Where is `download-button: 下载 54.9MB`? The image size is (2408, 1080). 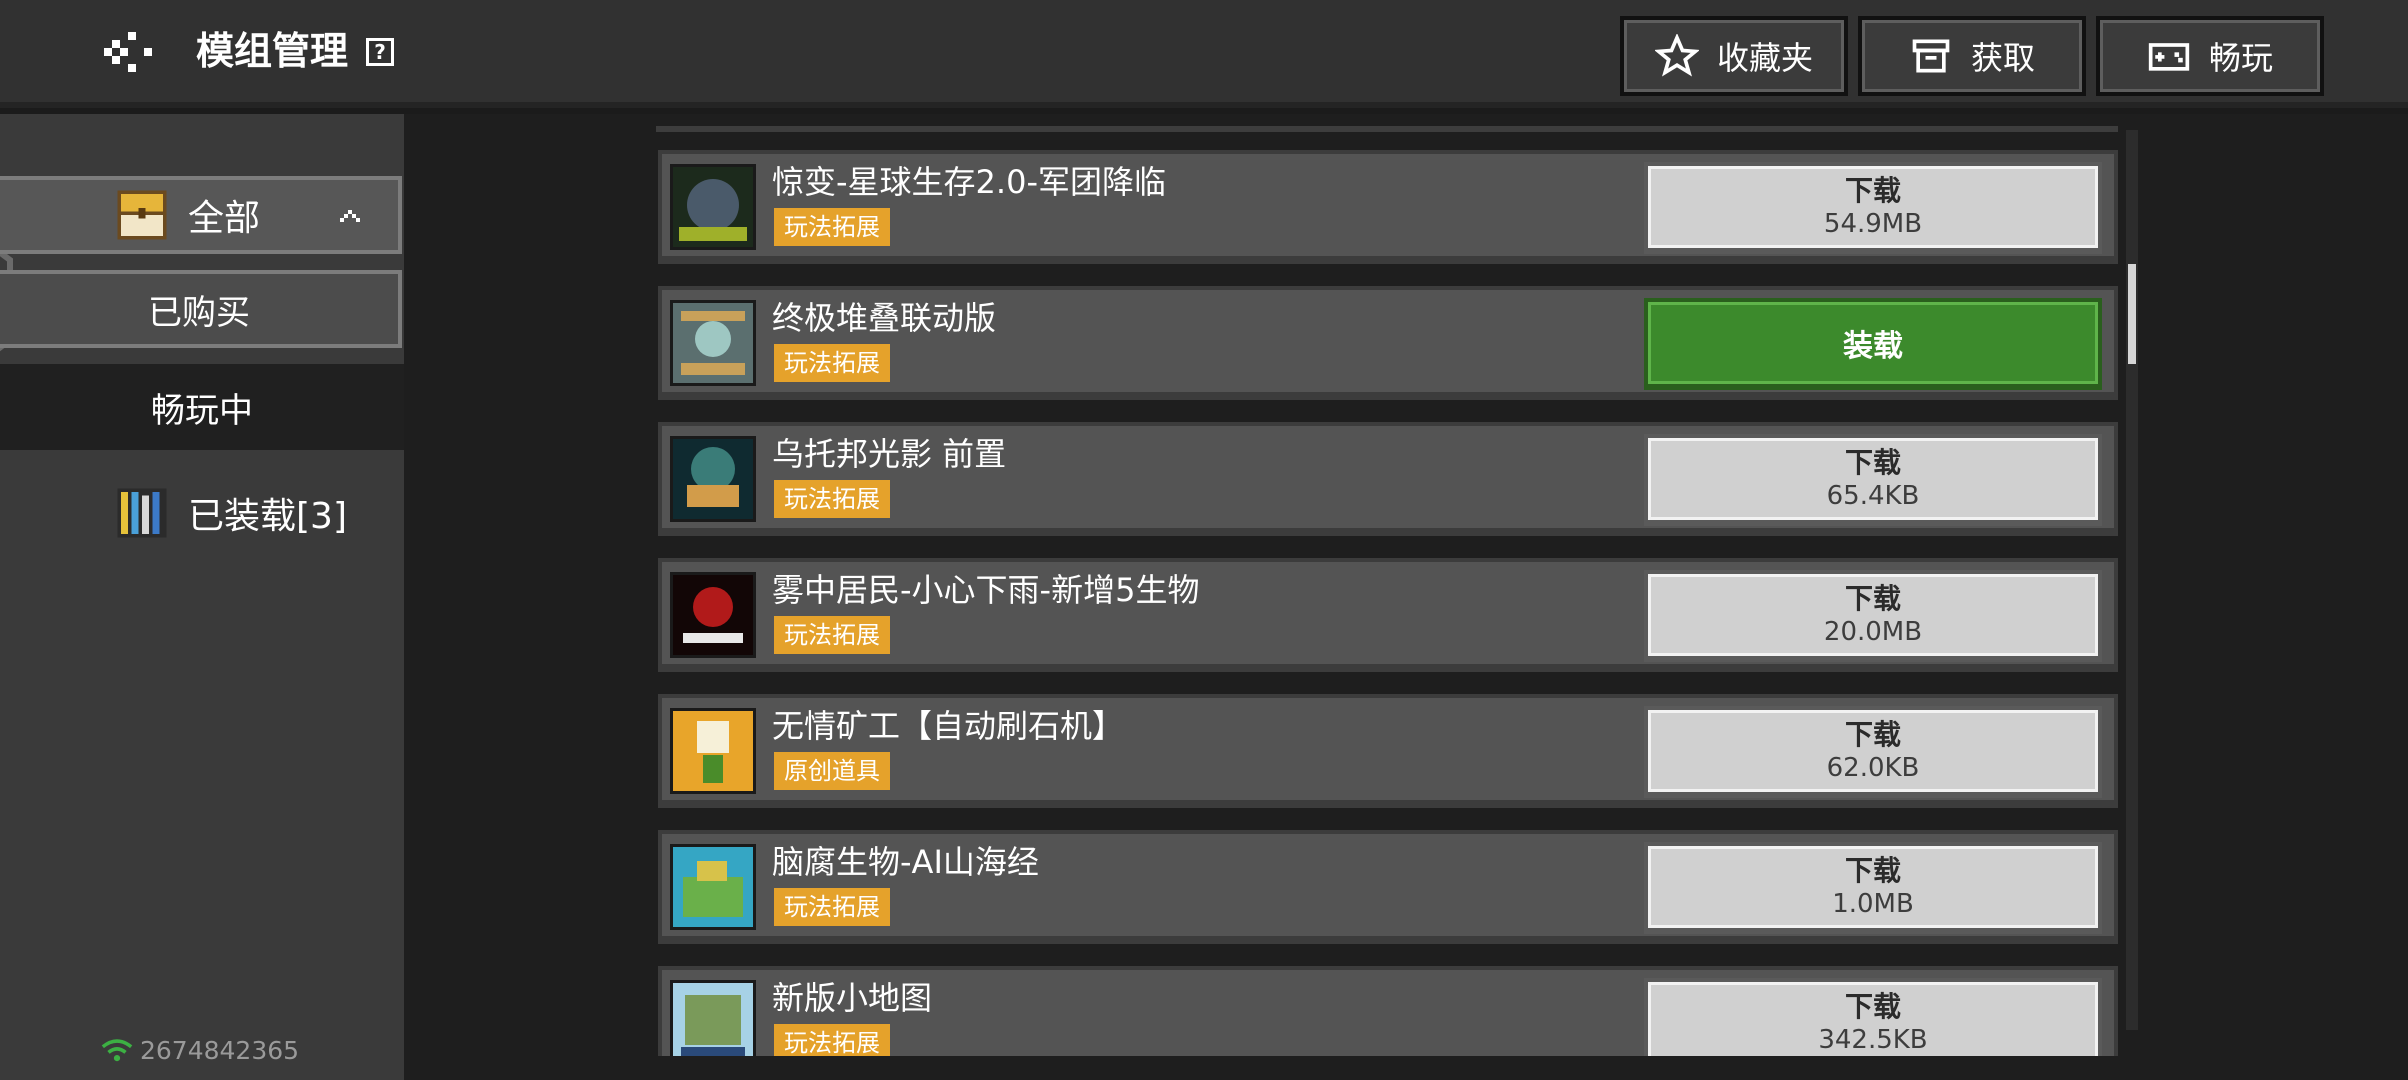
download-button: 下载 54.9MB is located at coordinates (1873, 208).